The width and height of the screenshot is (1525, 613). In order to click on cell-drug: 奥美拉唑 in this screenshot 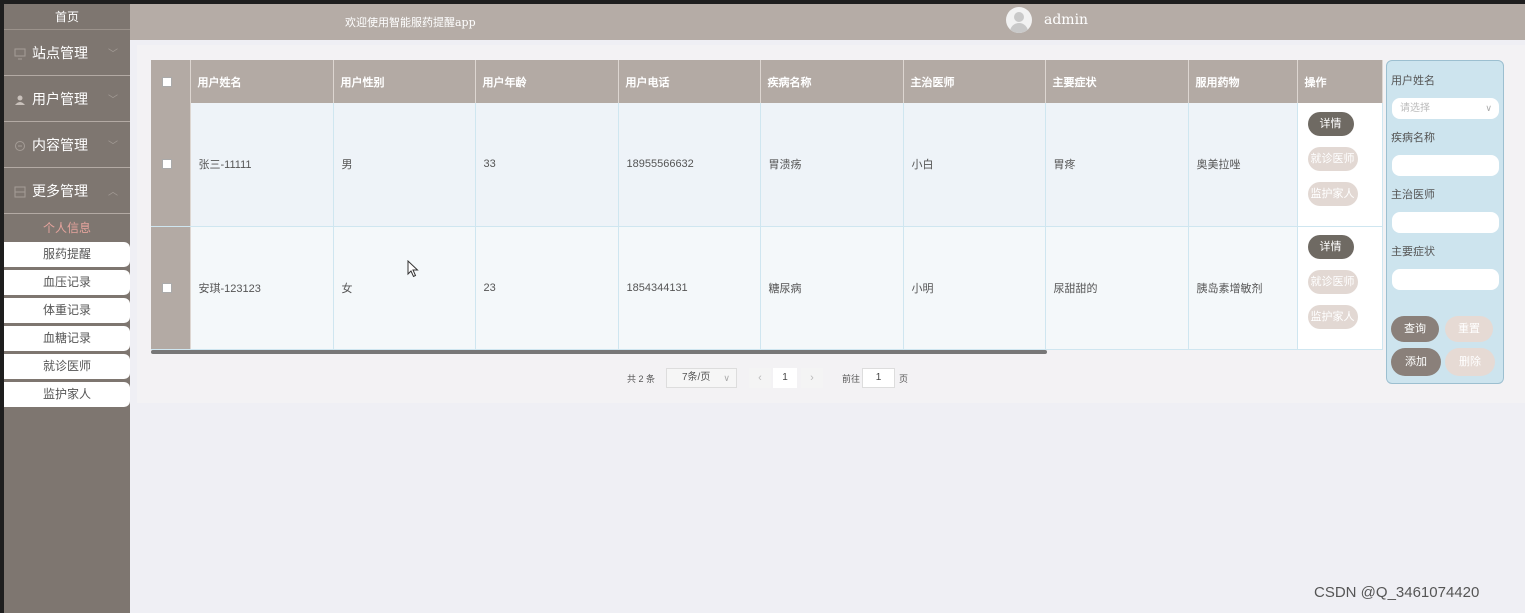, I will do `click(1243, 165)`.